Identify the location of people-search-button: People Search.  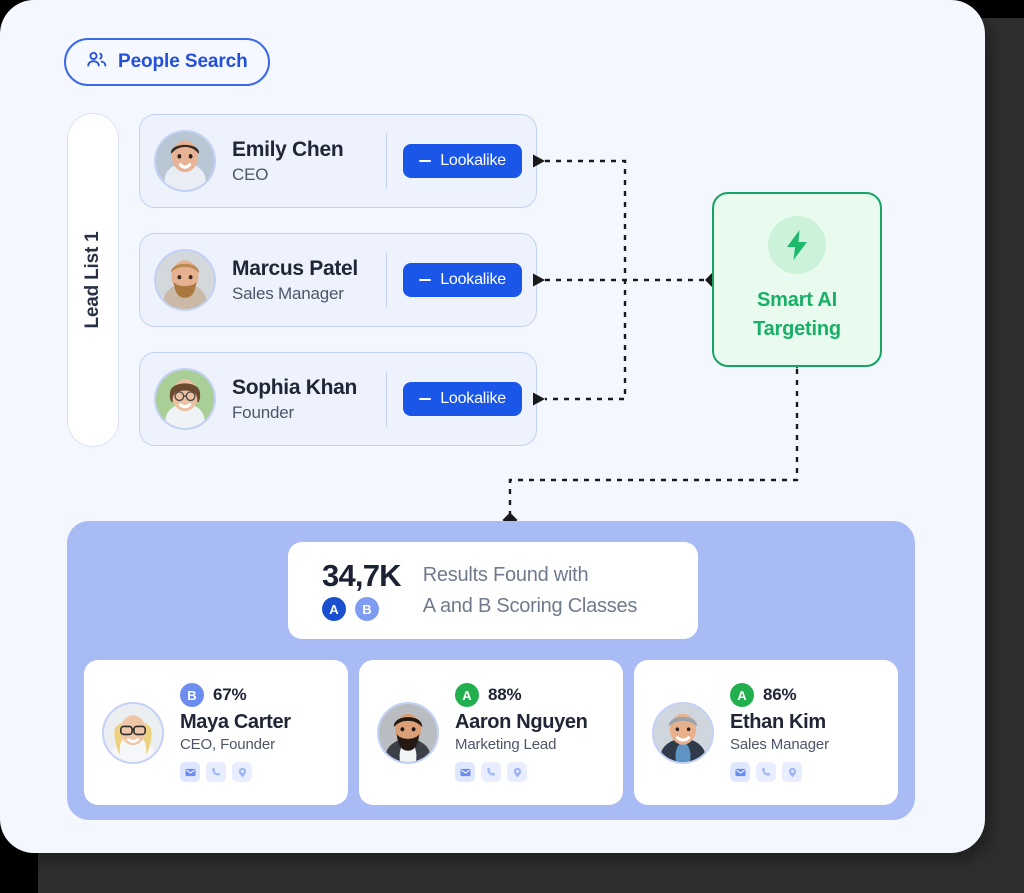
(167, 62).